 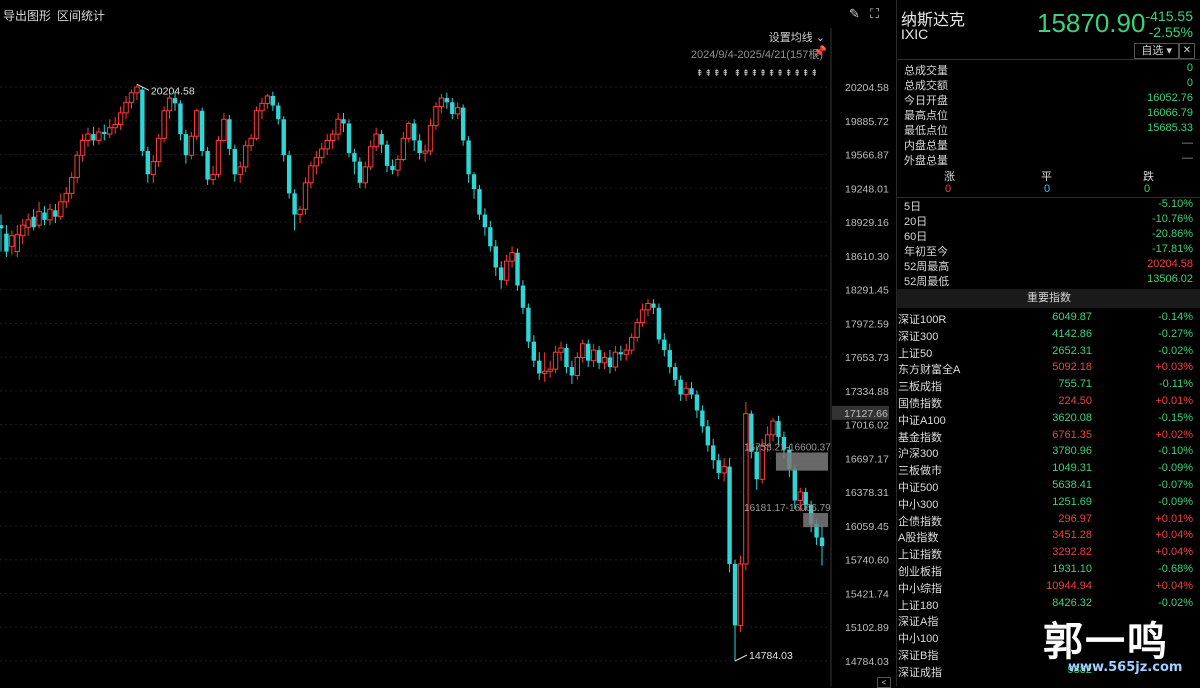 What do you see at coordinates (1175, 451) in the screenshot?
I see `index-list-change: -0.10%` at bounding box center [1175, 451].